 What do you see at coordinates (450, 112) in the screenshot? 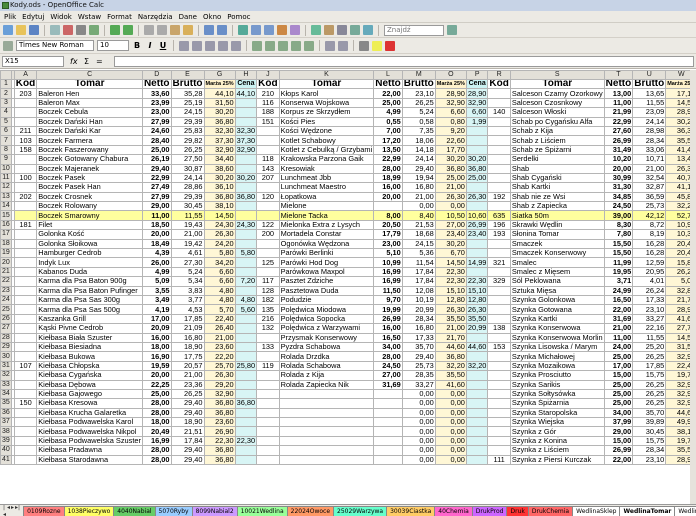
I see `marza-cell: 6,60` at bounding box center [450, 112].